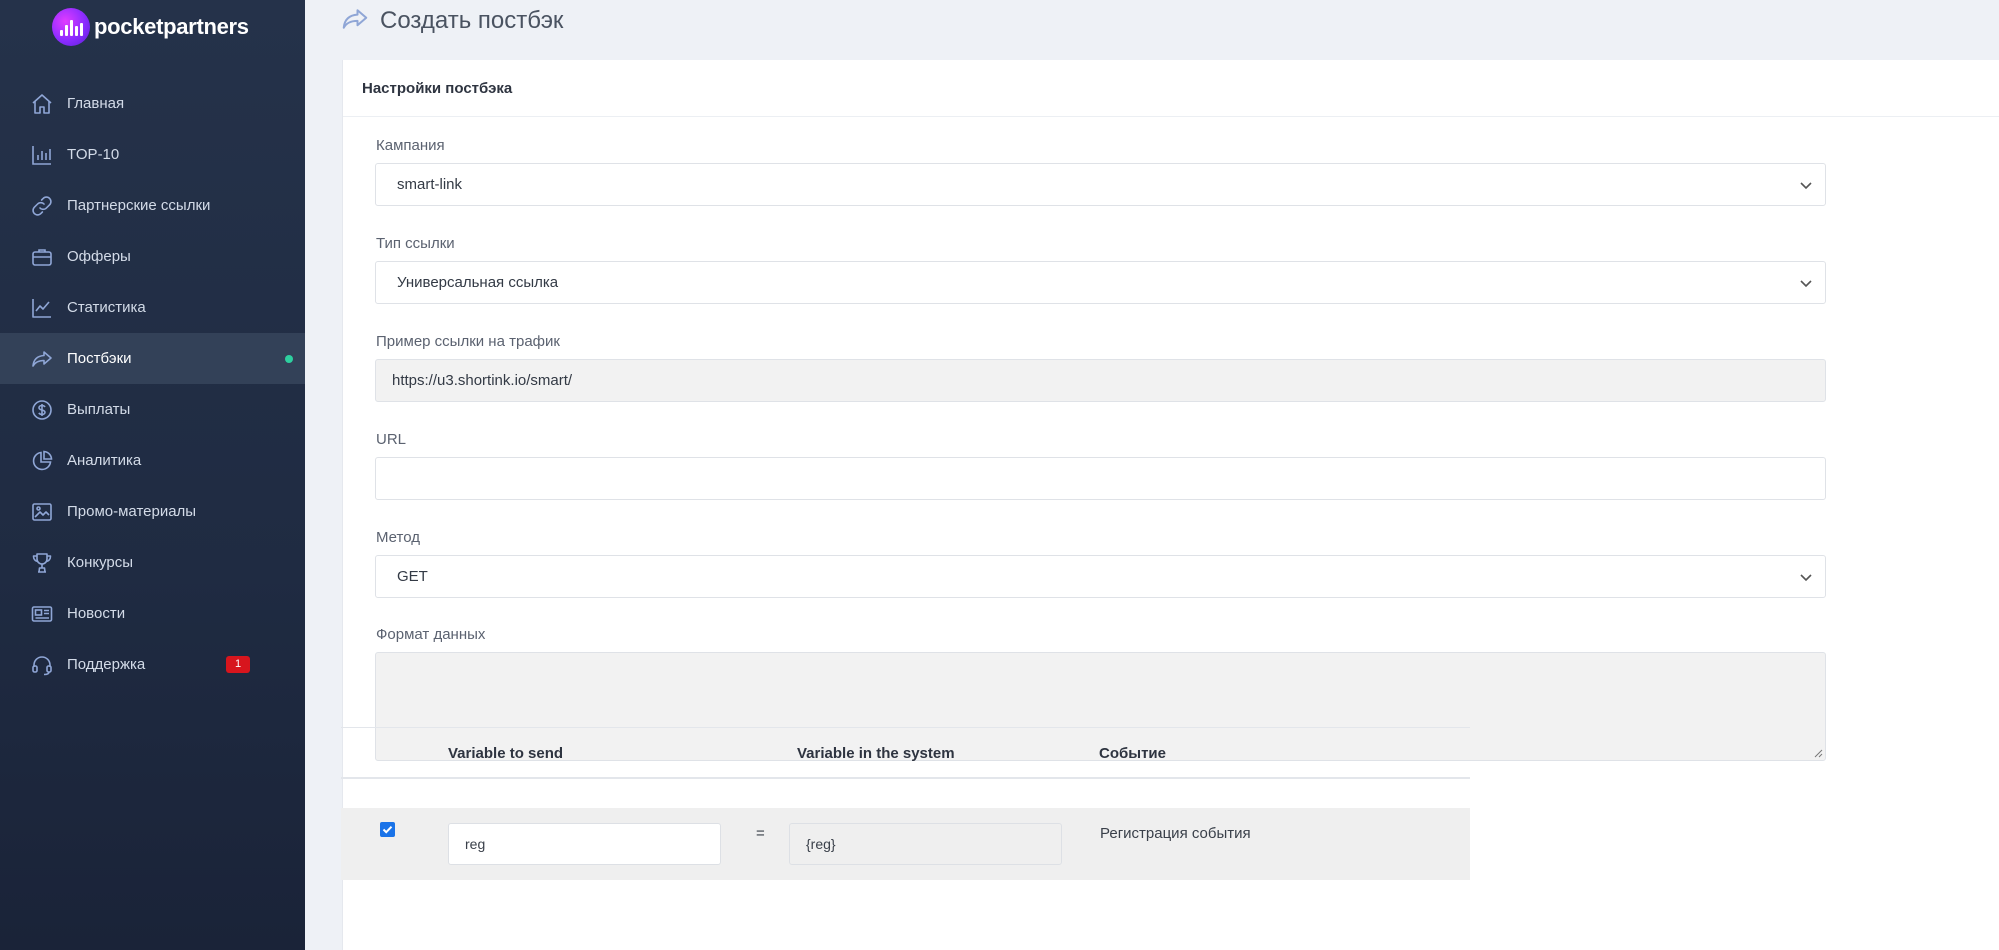 The height and width of the screenshot is (950, 1999). I want to click on headset-icon, so click(42, 665).